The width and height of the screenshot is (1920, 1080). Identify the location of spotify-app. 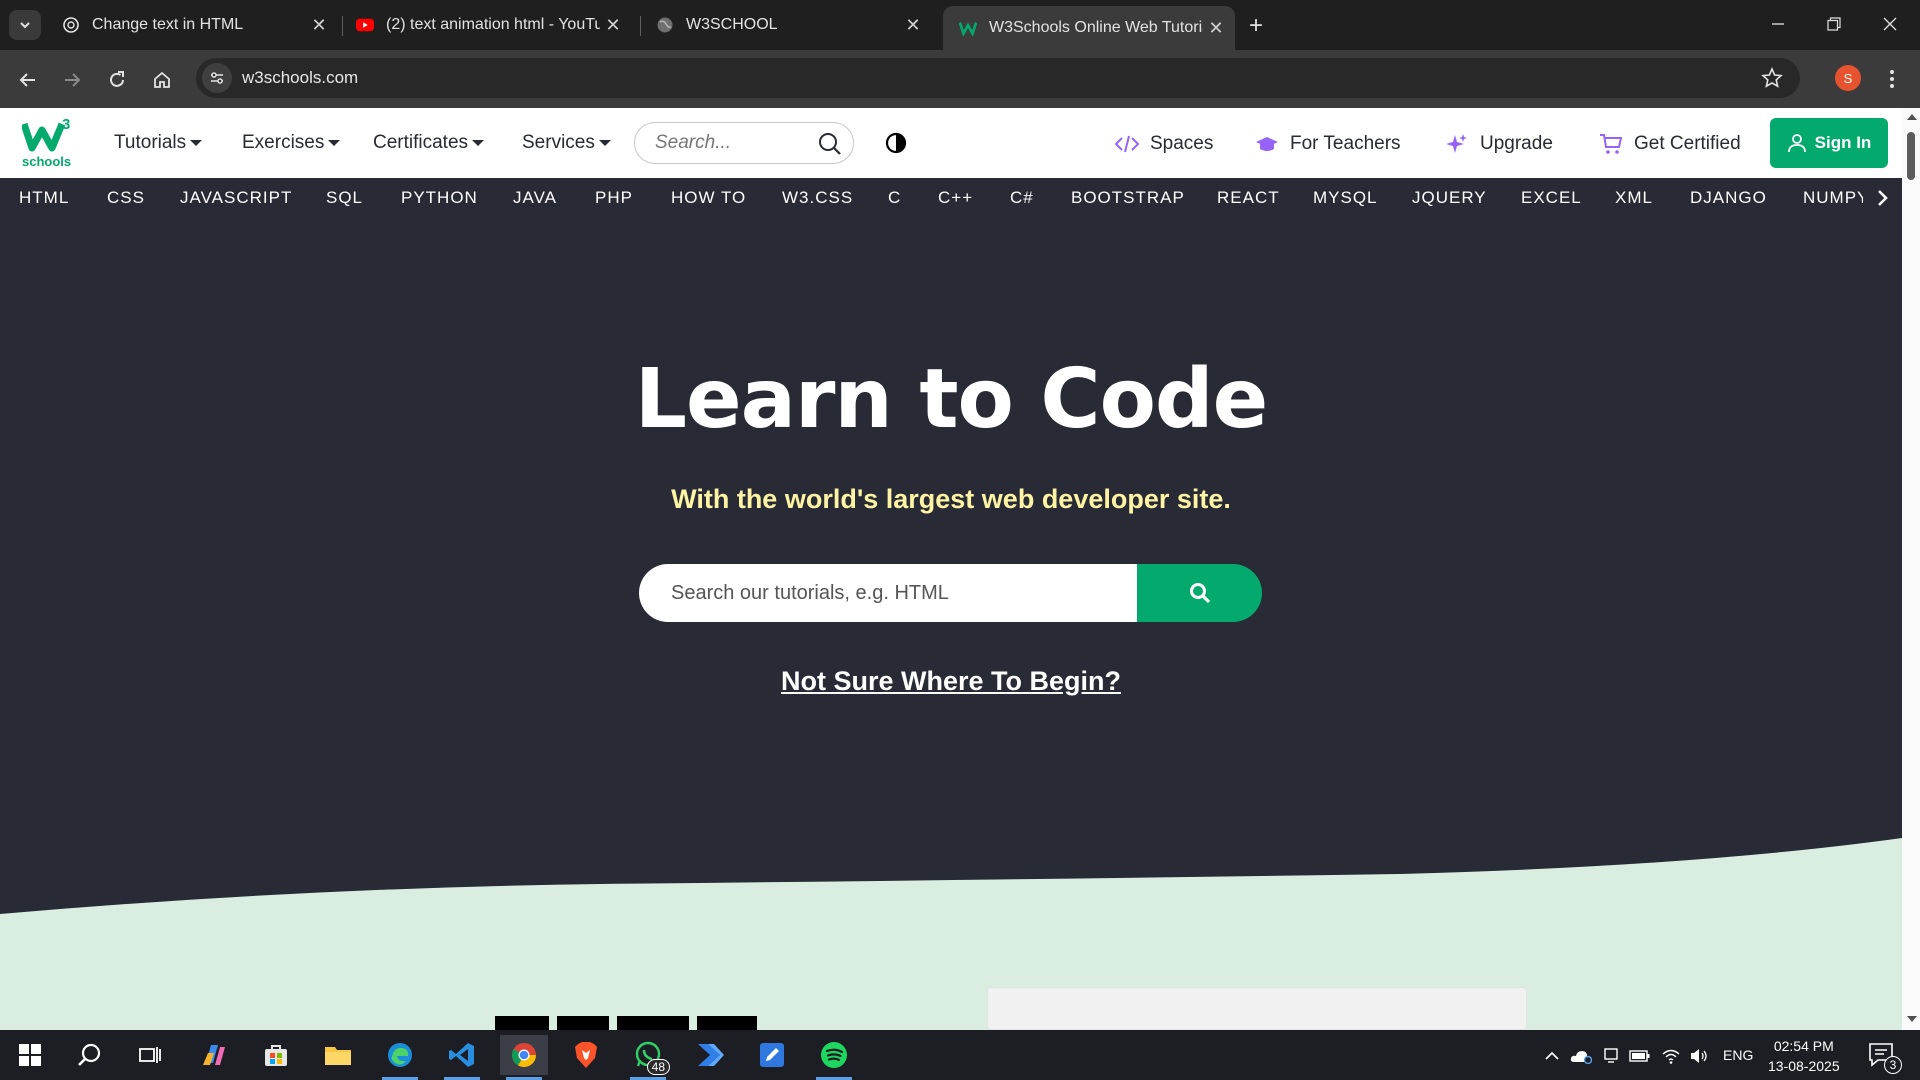
(834, 1057).